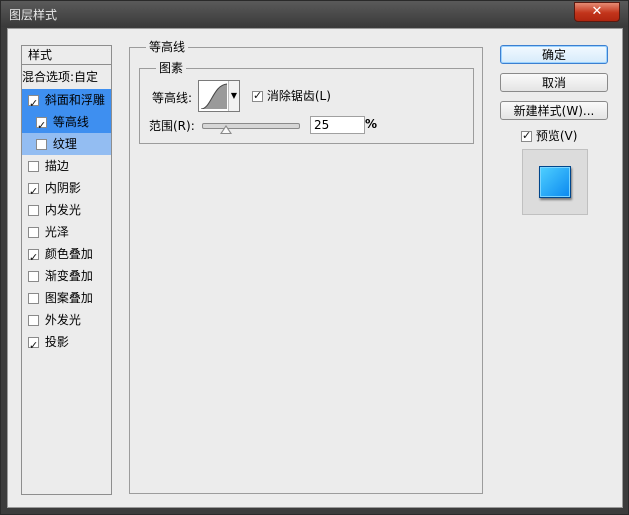 This screenshot has height=515, width=629. I want to click on preview-option: 预览(V), so click(549, 135).